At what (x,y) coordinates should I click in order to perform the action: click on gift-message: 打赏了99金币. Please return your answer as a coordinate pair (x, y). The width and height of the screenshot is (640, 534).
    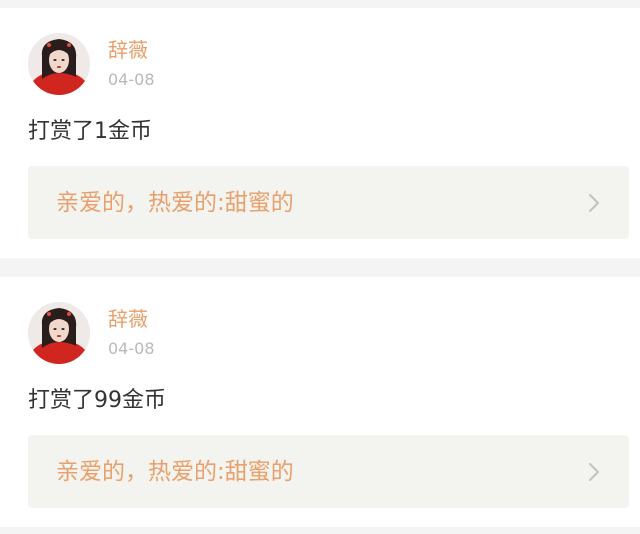
    Looking at the image, I should click on (97, 400).